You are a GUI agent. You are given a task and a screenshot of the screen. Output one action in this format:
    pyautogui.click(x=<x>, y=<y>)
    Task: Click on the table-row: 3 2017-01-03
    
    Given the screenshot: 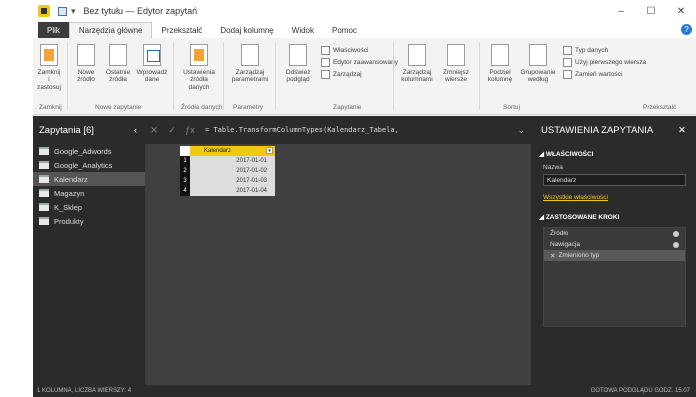 What is the action you would take?
    pyautogui.click(x=227, y=181)
    